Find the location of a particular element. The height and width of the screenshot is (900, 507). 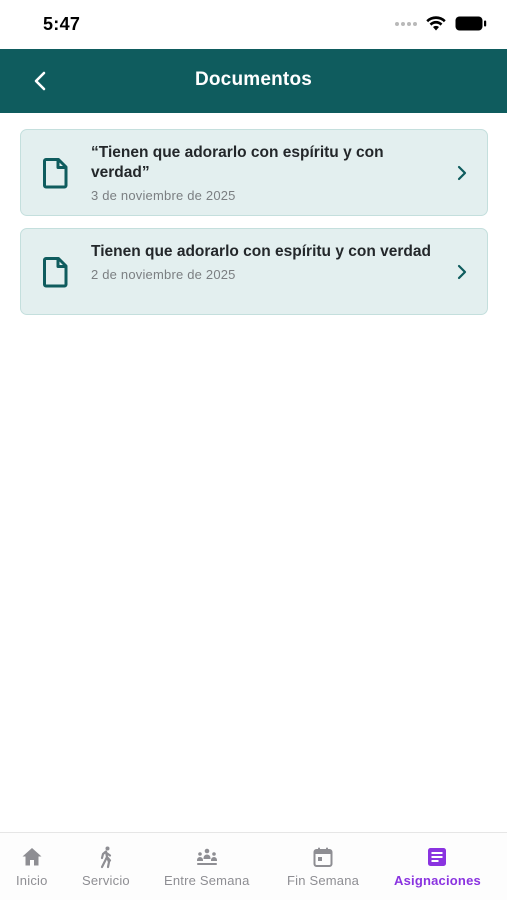

calendar-icon is located at coordinates (323, 857).